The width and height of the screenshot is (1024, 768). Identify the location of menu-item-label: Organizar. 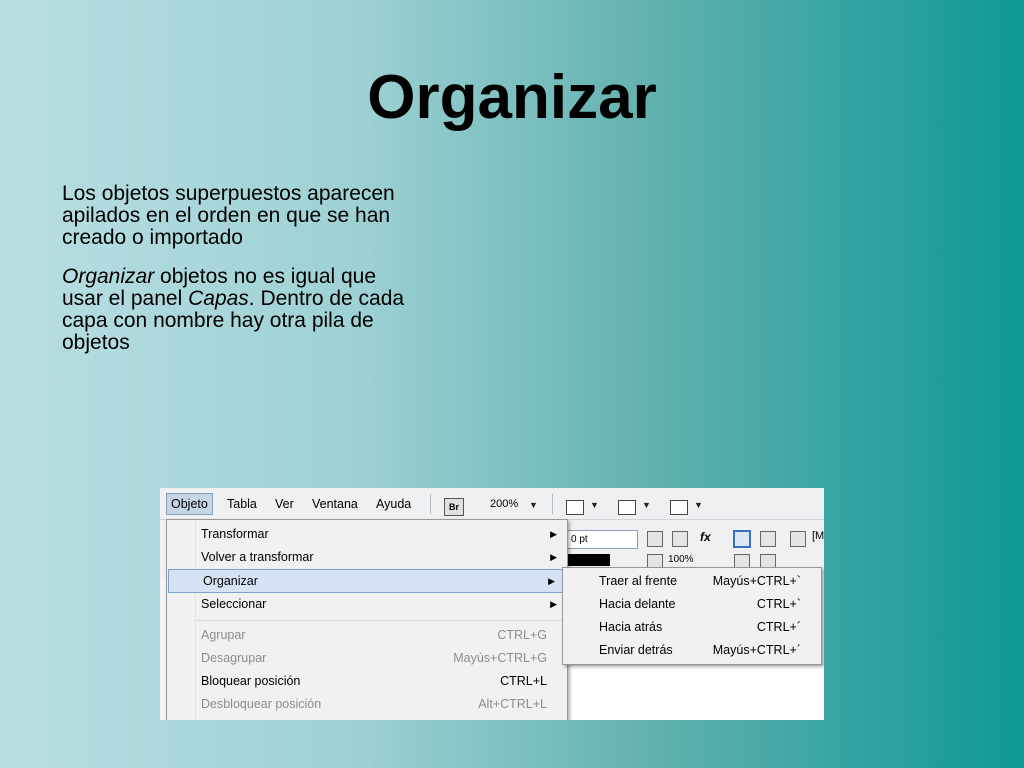
(230, 581).